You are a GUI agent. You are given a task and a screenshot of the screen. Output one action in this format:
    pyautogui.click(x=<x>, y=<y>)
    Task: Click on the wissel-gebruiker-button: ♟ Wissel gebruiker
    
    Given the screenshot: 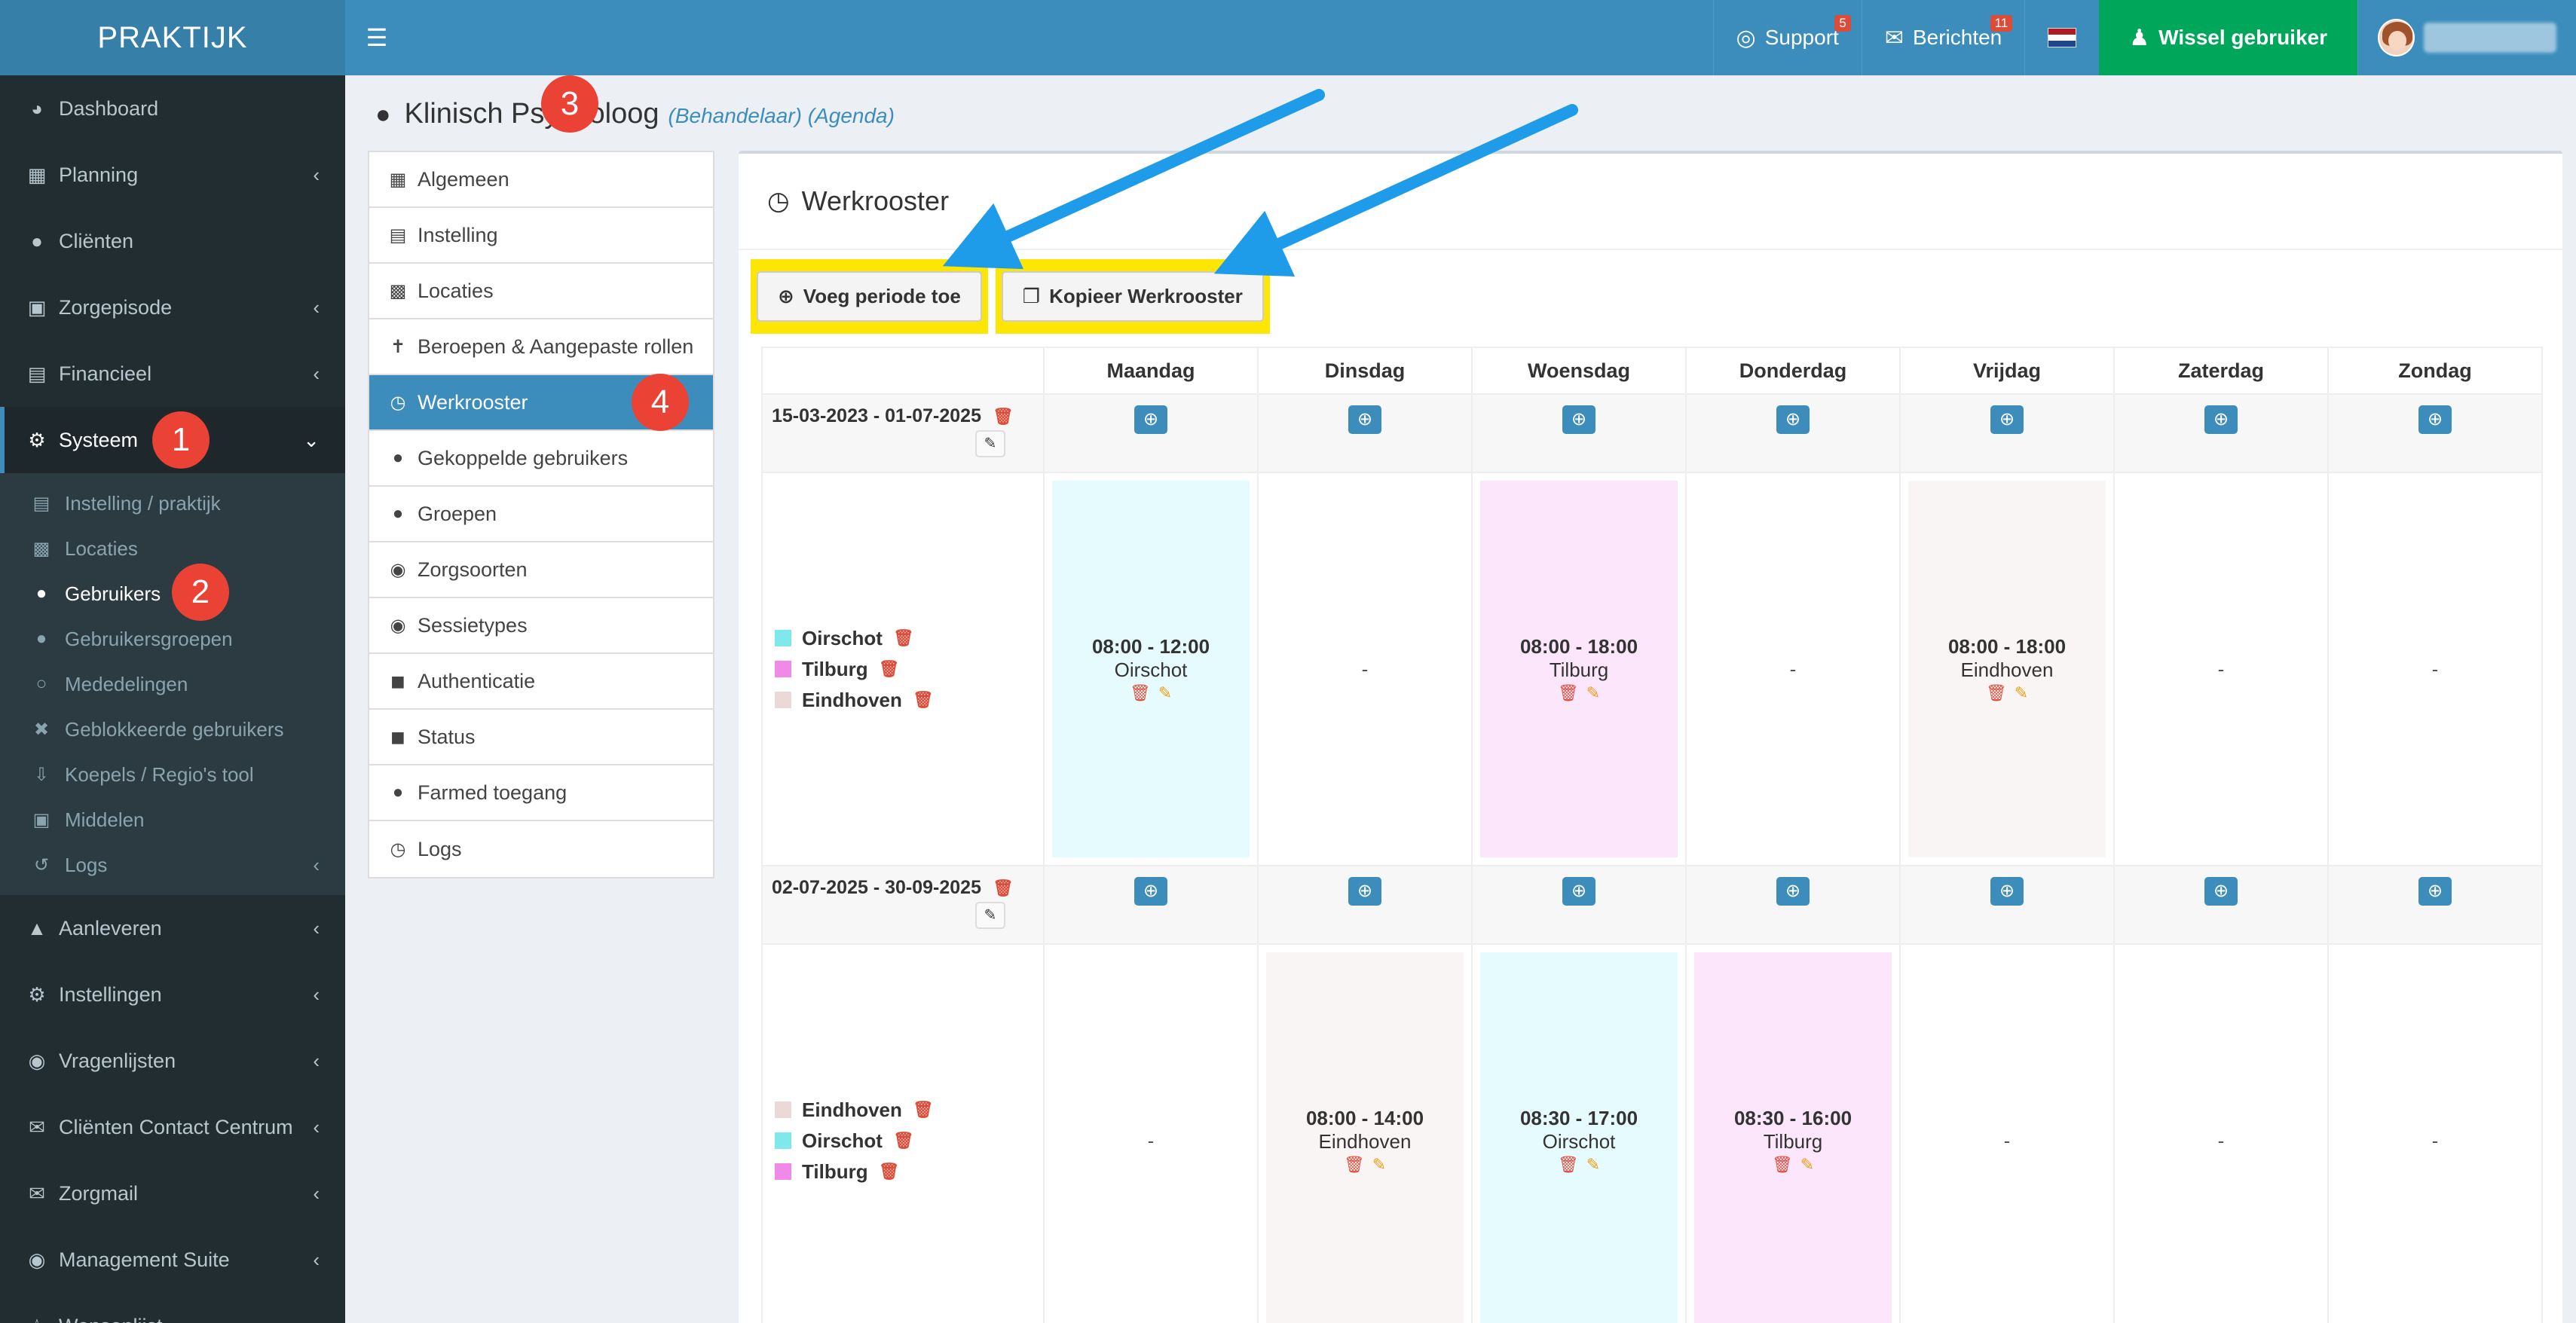 What is the action you would take?
    pyautogui.click(x=2228, y=37)
    